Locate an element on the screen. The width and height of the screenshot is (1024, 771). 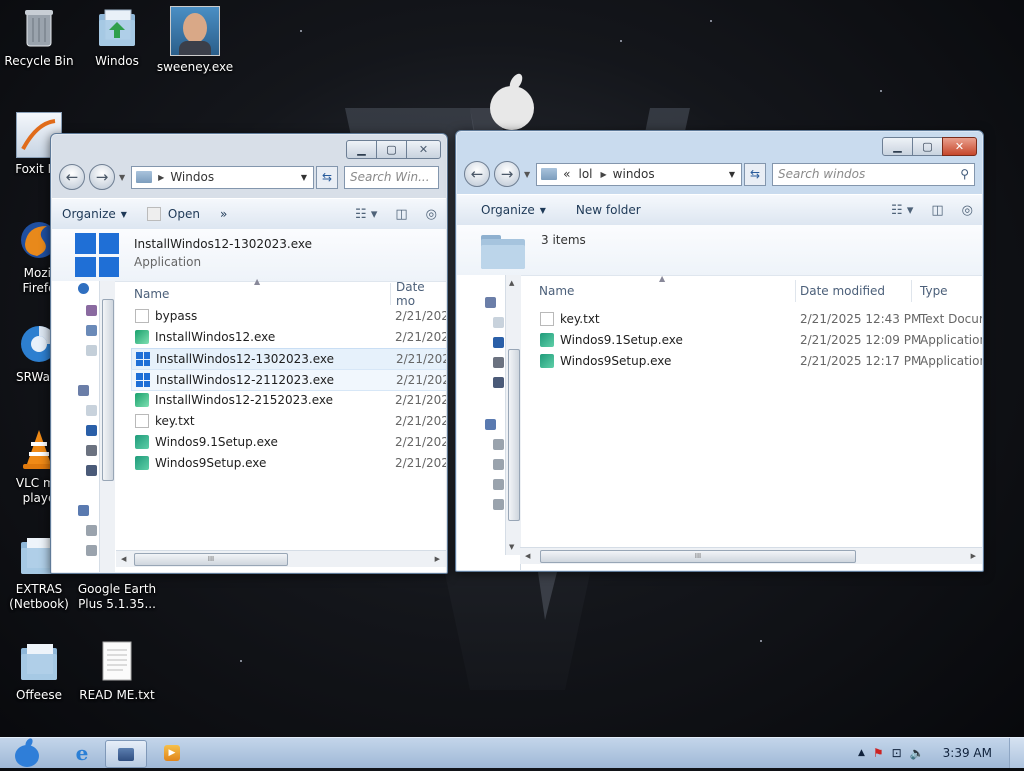
address-bar: « lol ▶ windos ▼ is located at coordinates (639, 174).